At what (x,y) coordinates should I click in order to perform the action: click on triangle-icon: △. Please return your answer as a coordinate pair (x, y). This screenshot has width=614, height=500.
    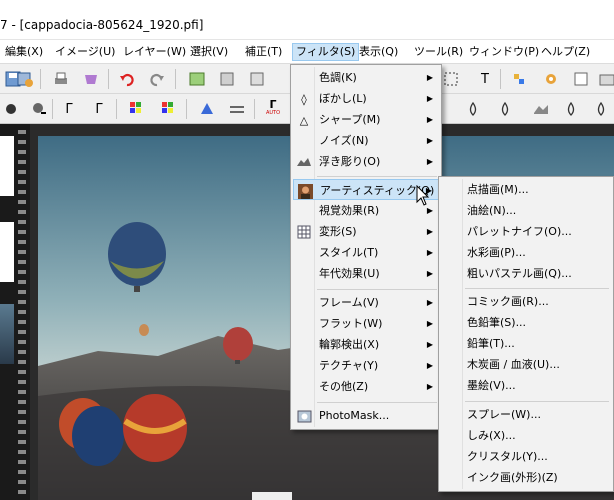
    Looking at the image, I should click on (304, 120).